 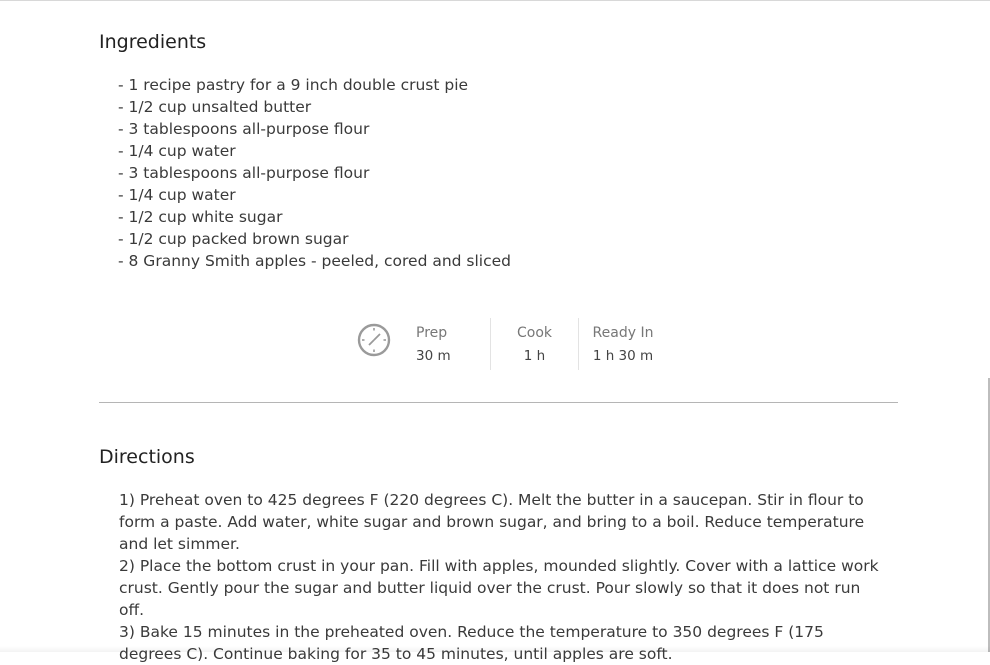 What do you see at coordinates (153, 42) in the screenshot?
I see `ingredients-heading: Ingredients` at bounding box center [153, 42].